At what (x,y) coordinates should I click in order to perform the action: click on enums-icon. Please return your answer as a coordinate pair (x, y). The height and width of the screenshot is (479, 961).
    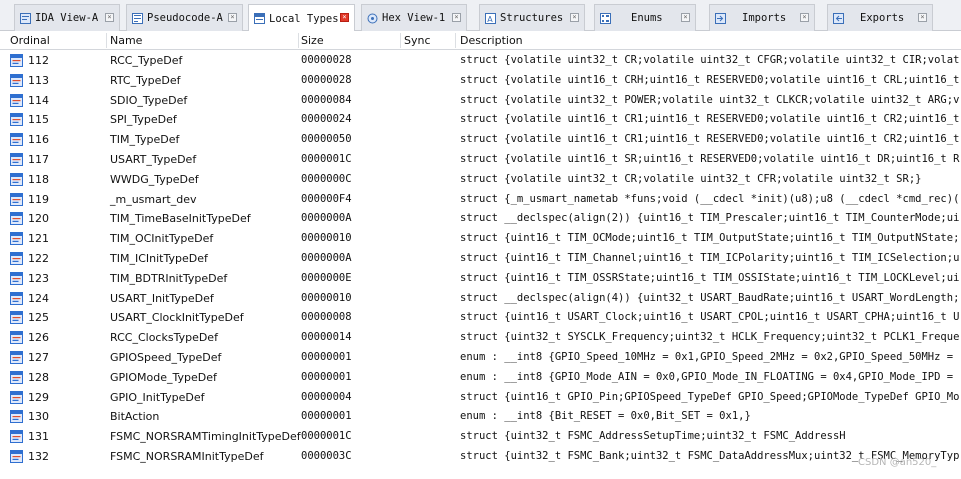
    Looking at the image, I should click on (605, 18).